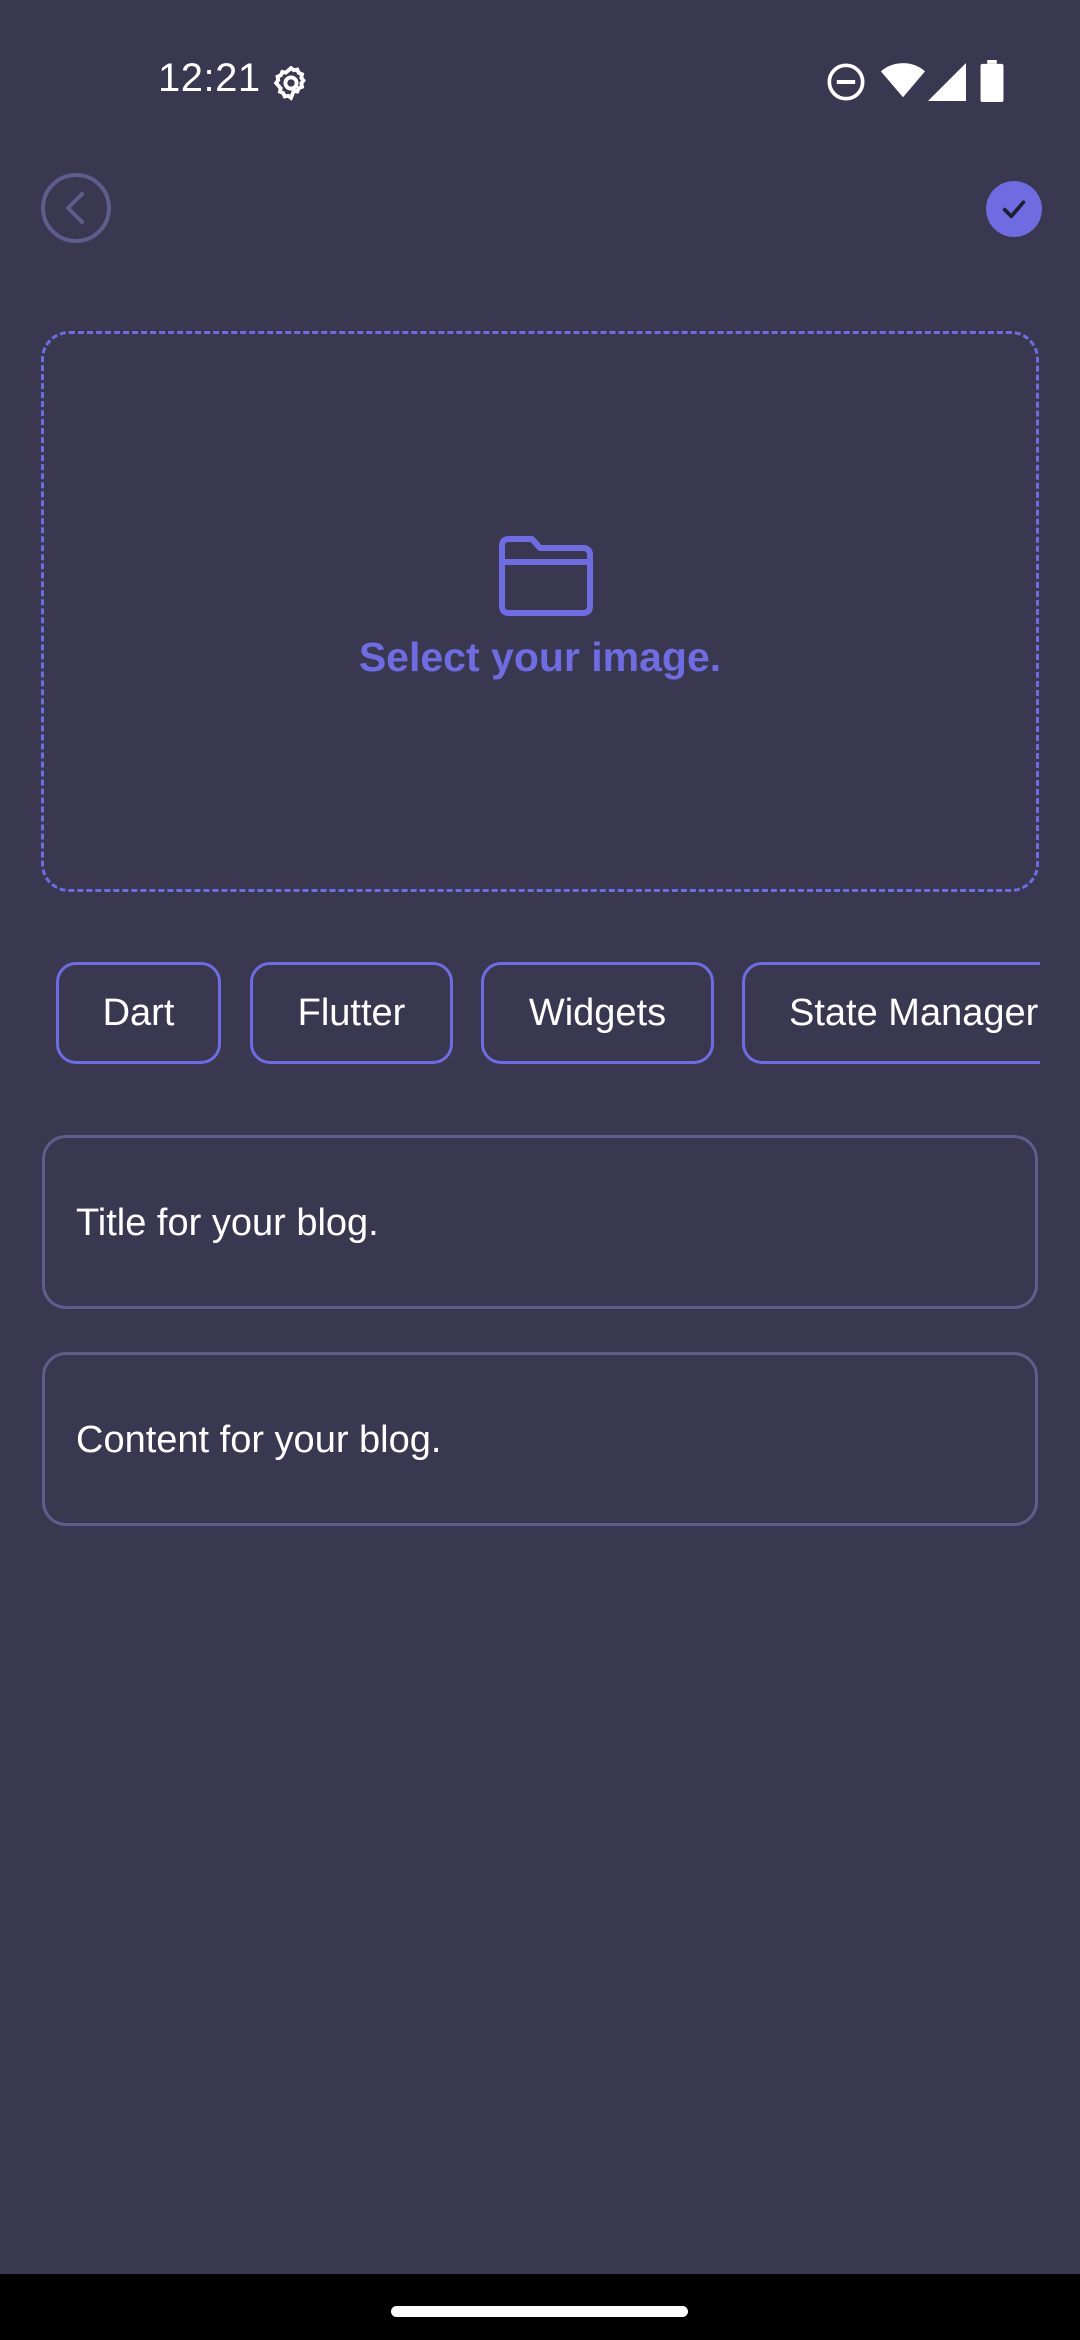 This screenshot has height=2340, width=1080. I want to click on confirm-button, so click(1014, 209).